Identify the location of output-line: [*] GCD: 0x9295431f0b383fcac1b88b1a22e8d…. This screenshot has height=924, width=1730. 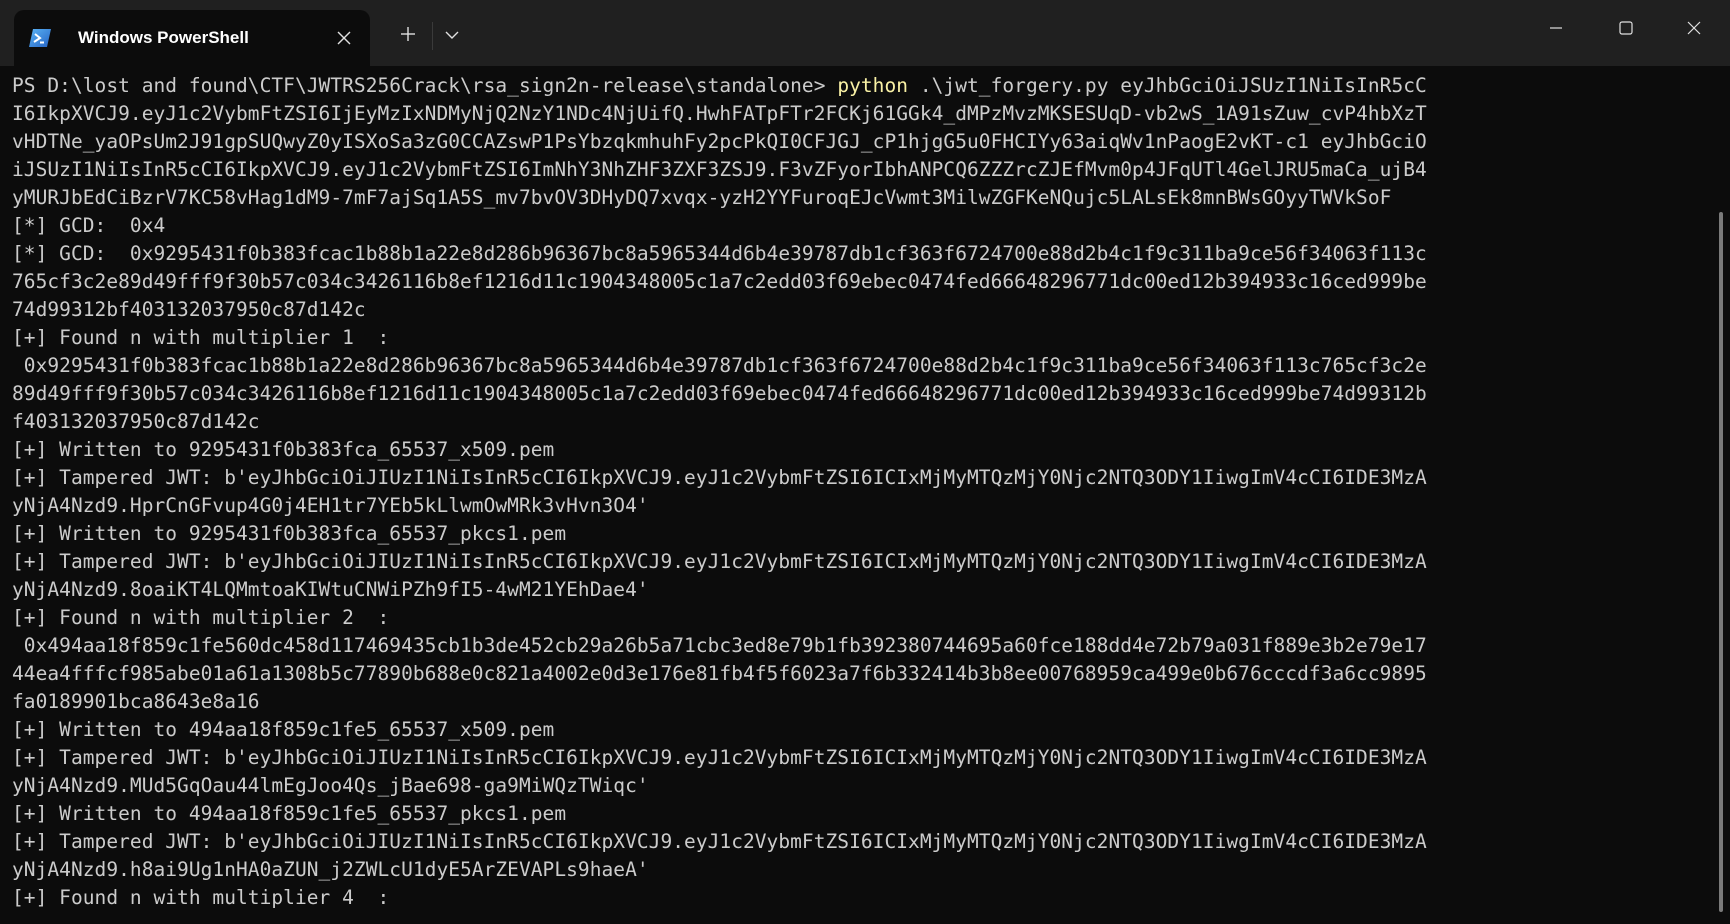
(719, 253).